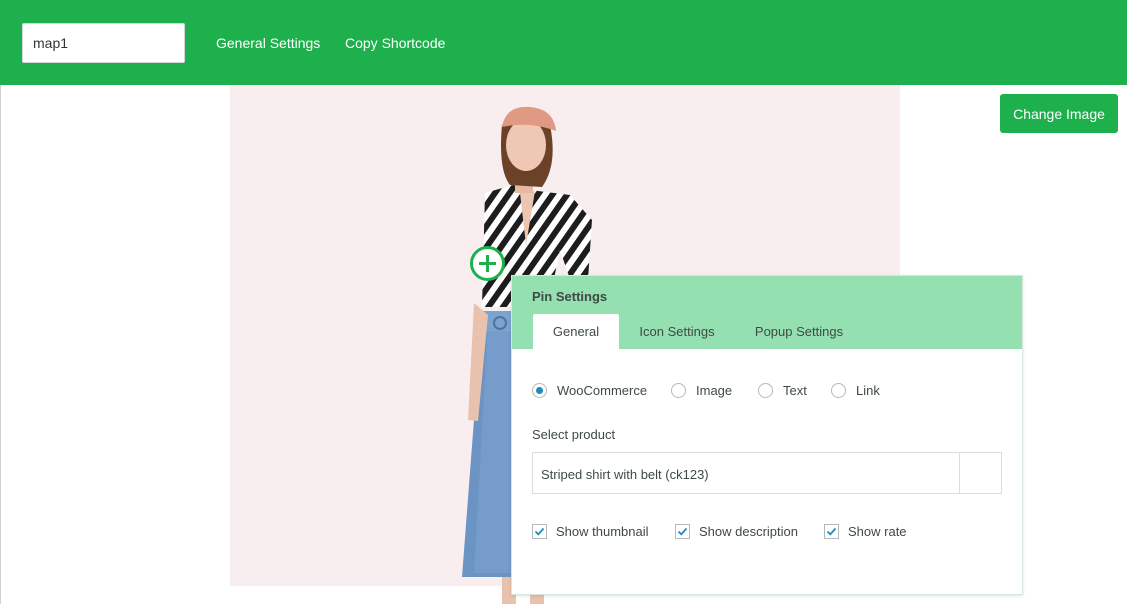 Image resolution: width=1127 pixels, height=604 pixels. Describe the element at coordinates (0, 344) in the screenshot. I see `left-border` at that location.